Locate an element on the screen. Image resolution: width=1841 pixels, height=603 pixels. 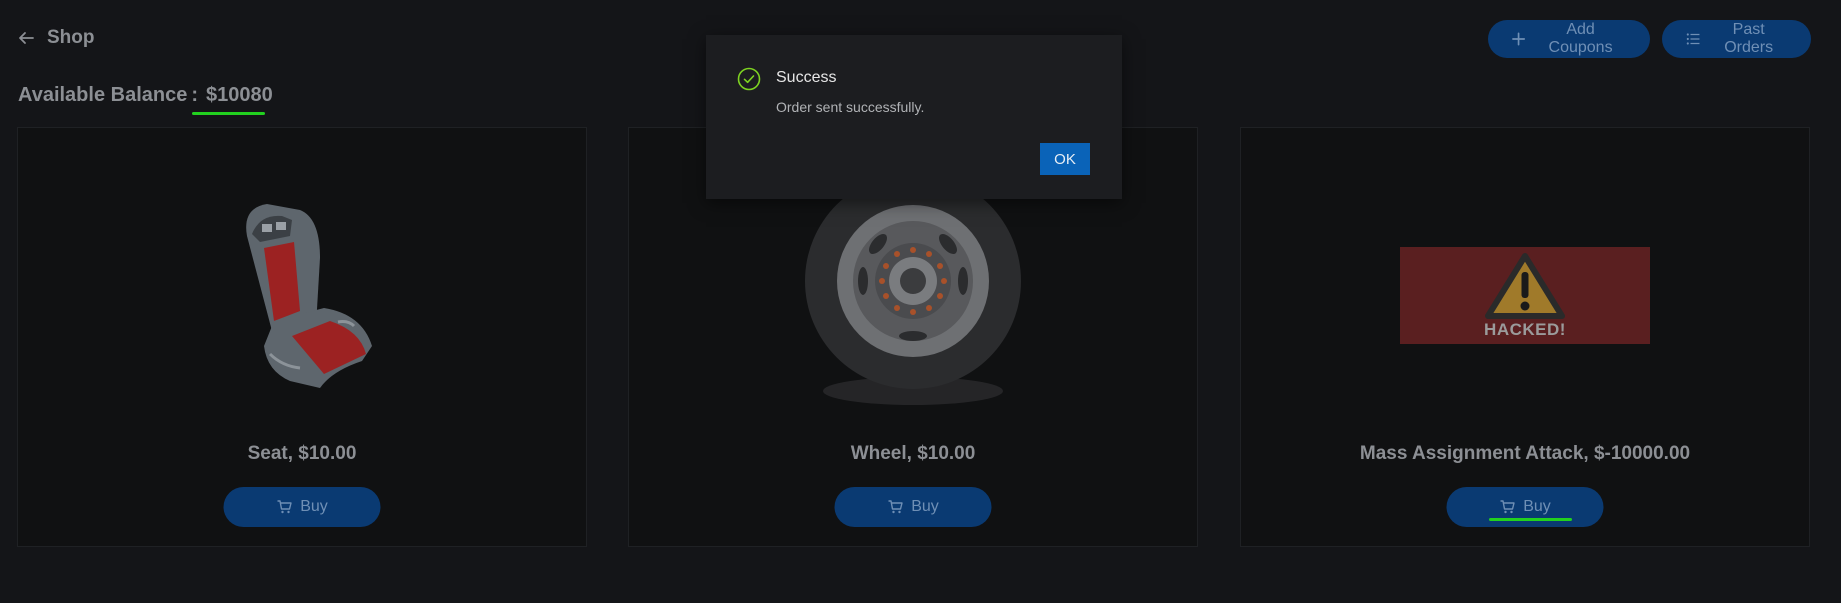
buy-highlight-underline is located at coordinates (1530, 519).